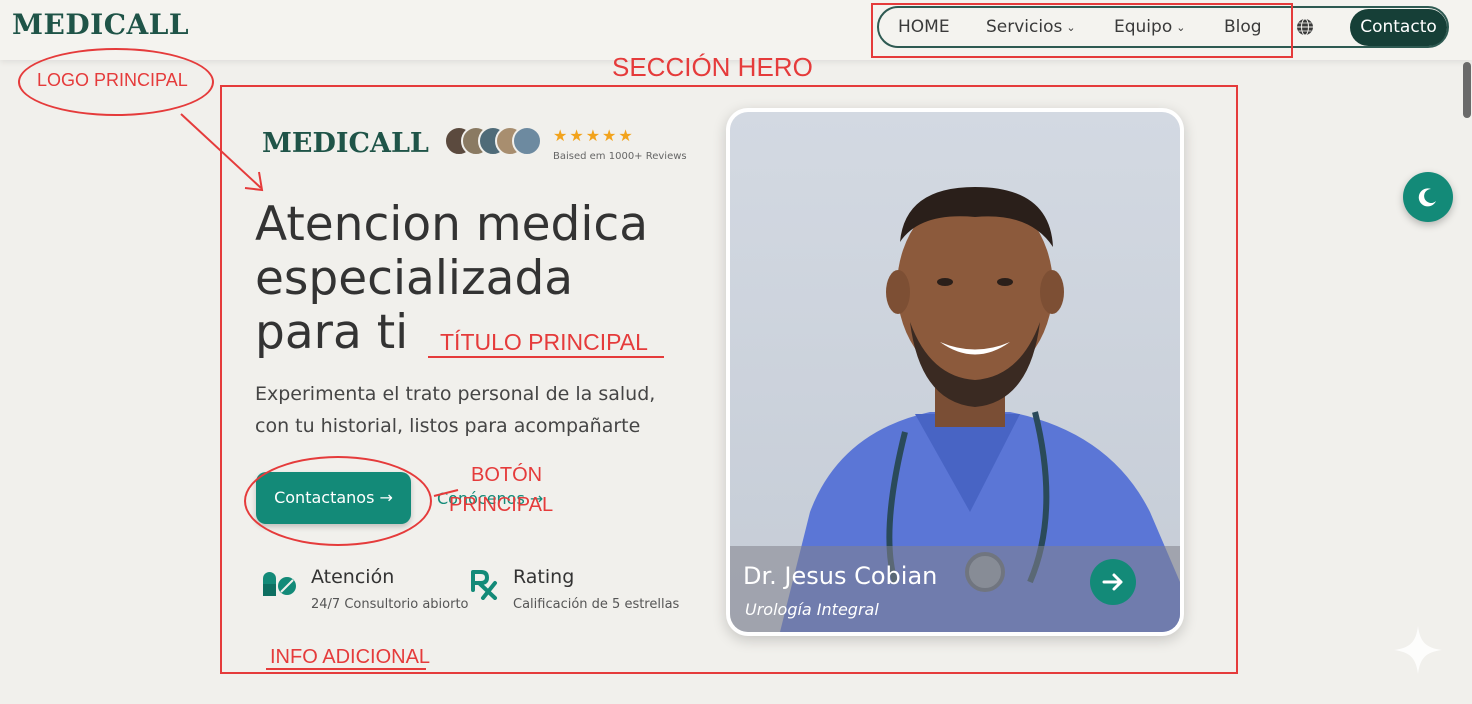 Image resolution: width=1472 pixels, height=704 pixels. What do you see at coordinates (1305, 27) in the screenshot?
I see `globe-icon` at bounding box center [1305, 27].